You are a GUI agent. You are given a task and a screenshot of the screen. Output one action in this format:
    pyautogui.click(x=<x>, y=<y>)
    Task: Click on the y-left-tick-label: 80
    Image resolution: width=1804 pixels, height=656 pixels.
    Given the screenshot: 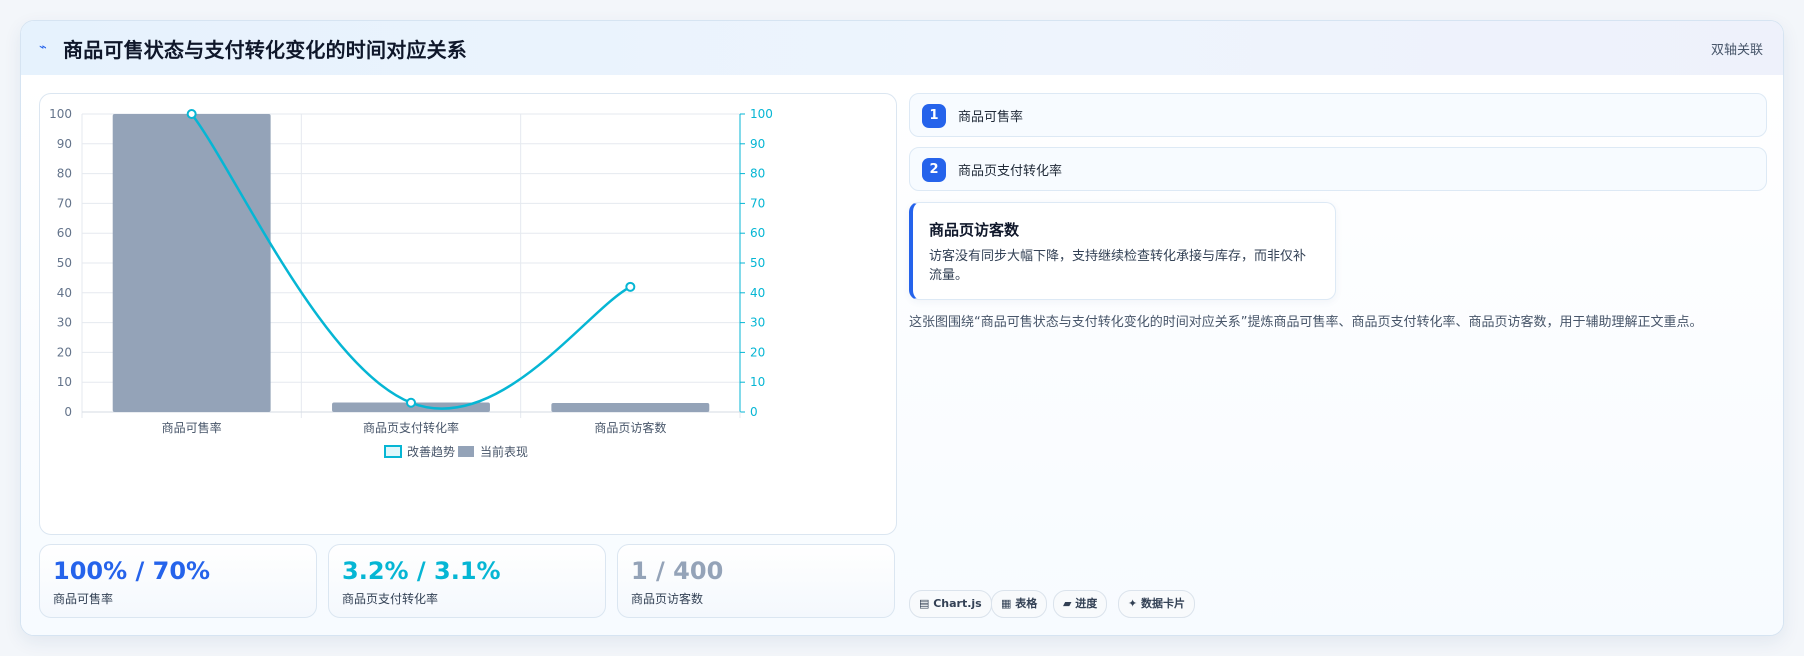 What is the action you would take?
    pyautogui.click(x=64, y=174)
    